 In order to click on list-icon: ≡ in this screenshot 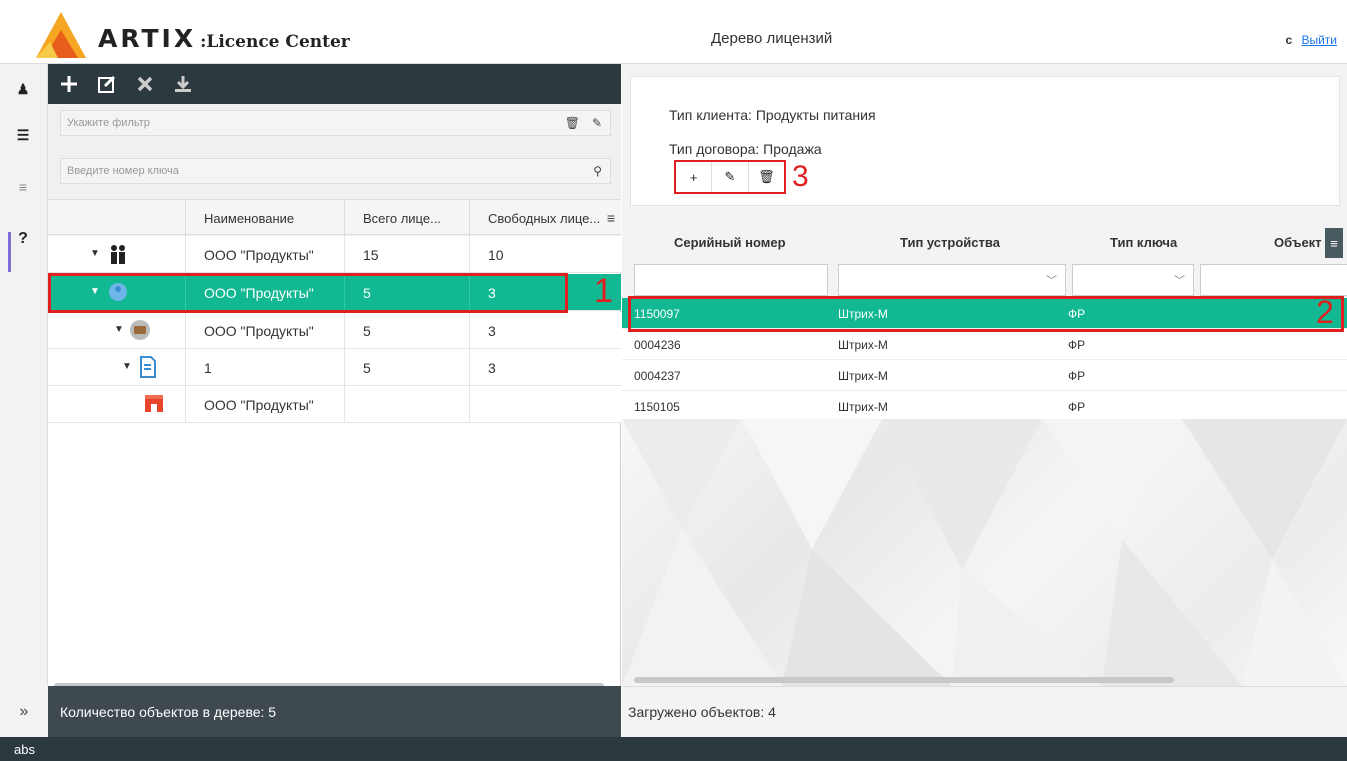, I will do `click(23, 187)`.